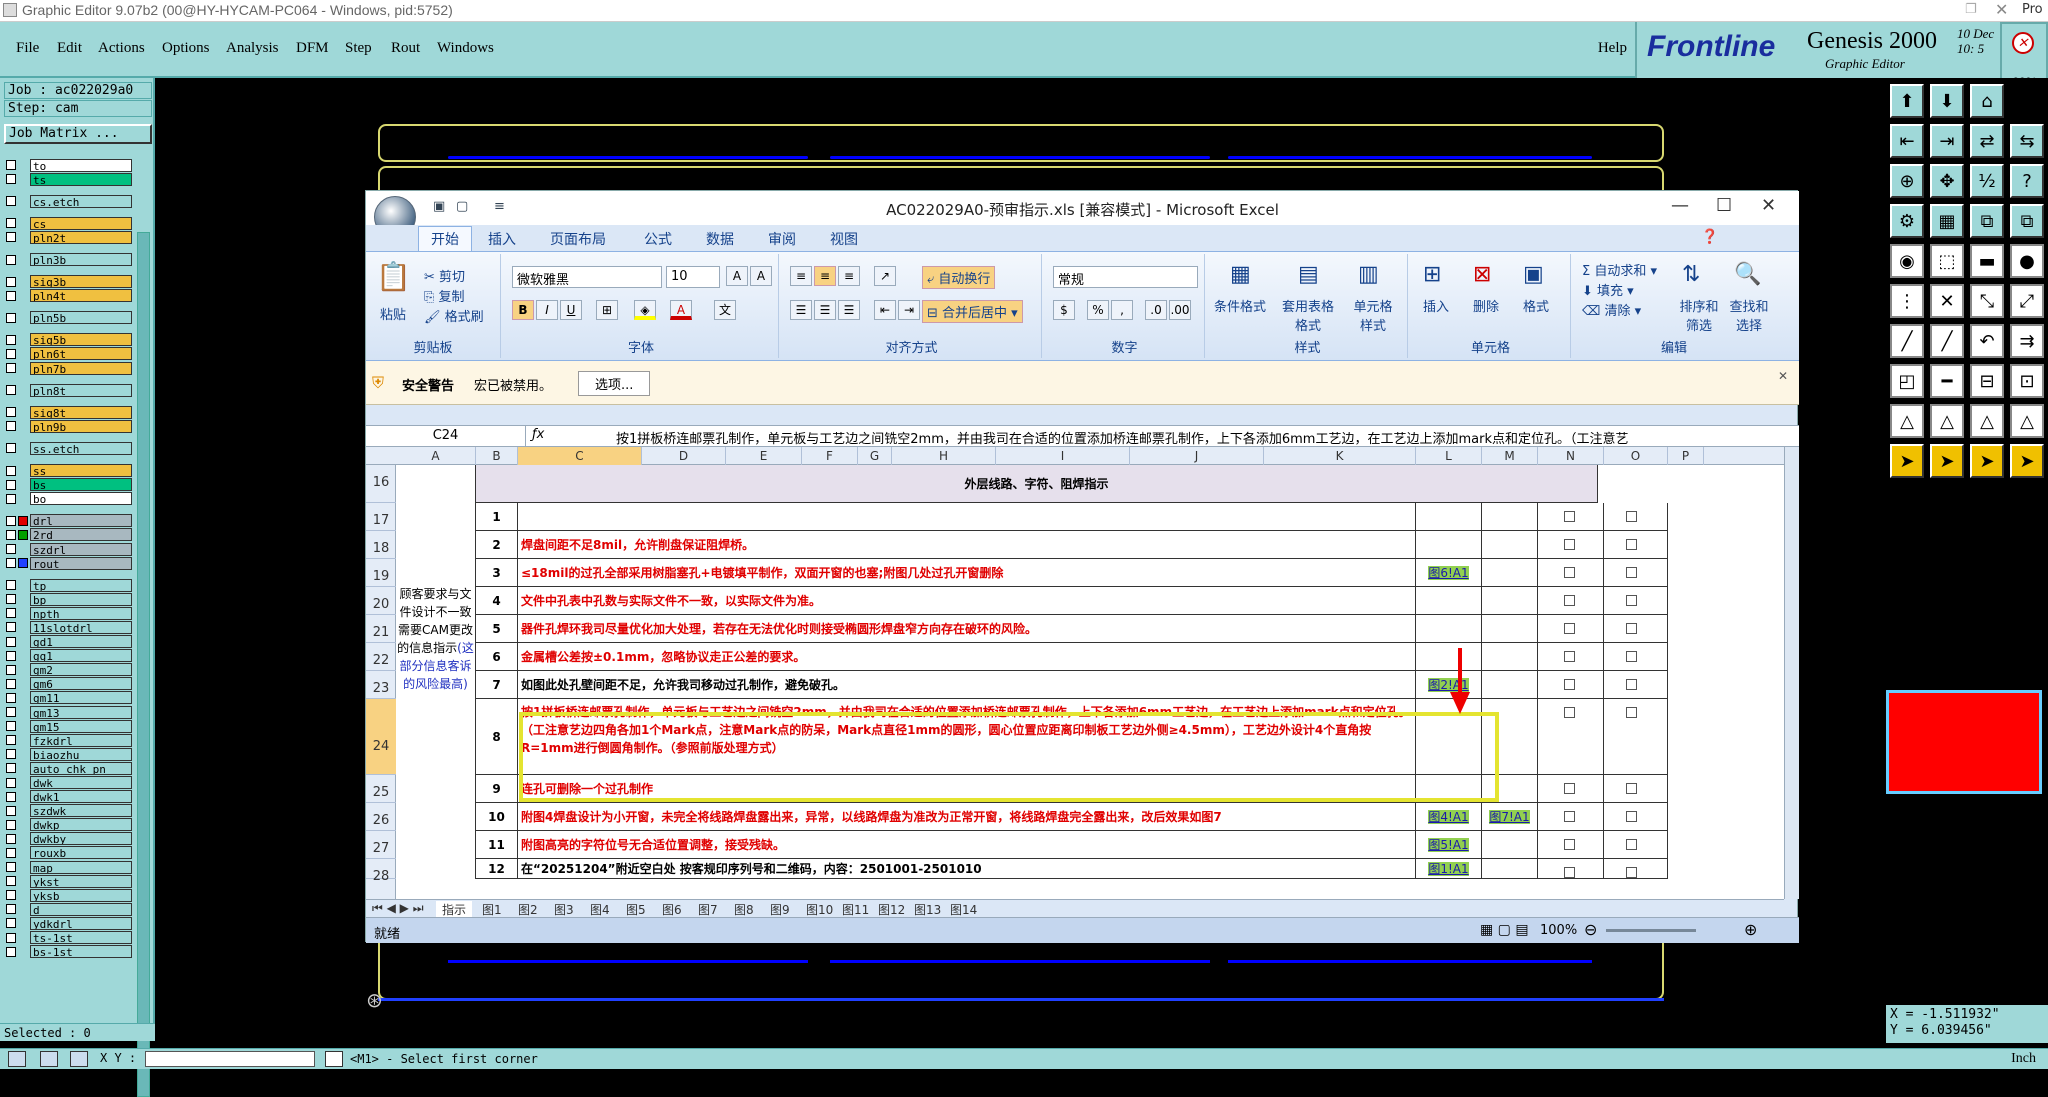 The height and width of the screenshot is (1097, 2048). Describe the element at coordinates (967, 545) in the screenshot. I see `instruction-cell: 焊盘间距不足8mil，允许削盘保证阻焊桥。` at that location.